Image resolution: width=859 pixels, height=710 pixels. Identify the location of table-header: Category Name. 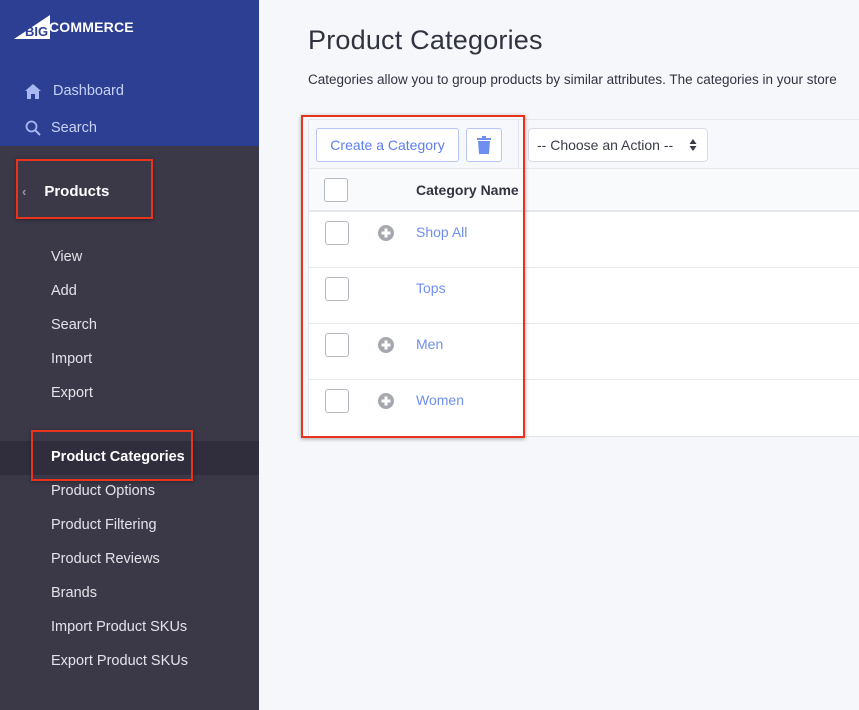
(584, 190).